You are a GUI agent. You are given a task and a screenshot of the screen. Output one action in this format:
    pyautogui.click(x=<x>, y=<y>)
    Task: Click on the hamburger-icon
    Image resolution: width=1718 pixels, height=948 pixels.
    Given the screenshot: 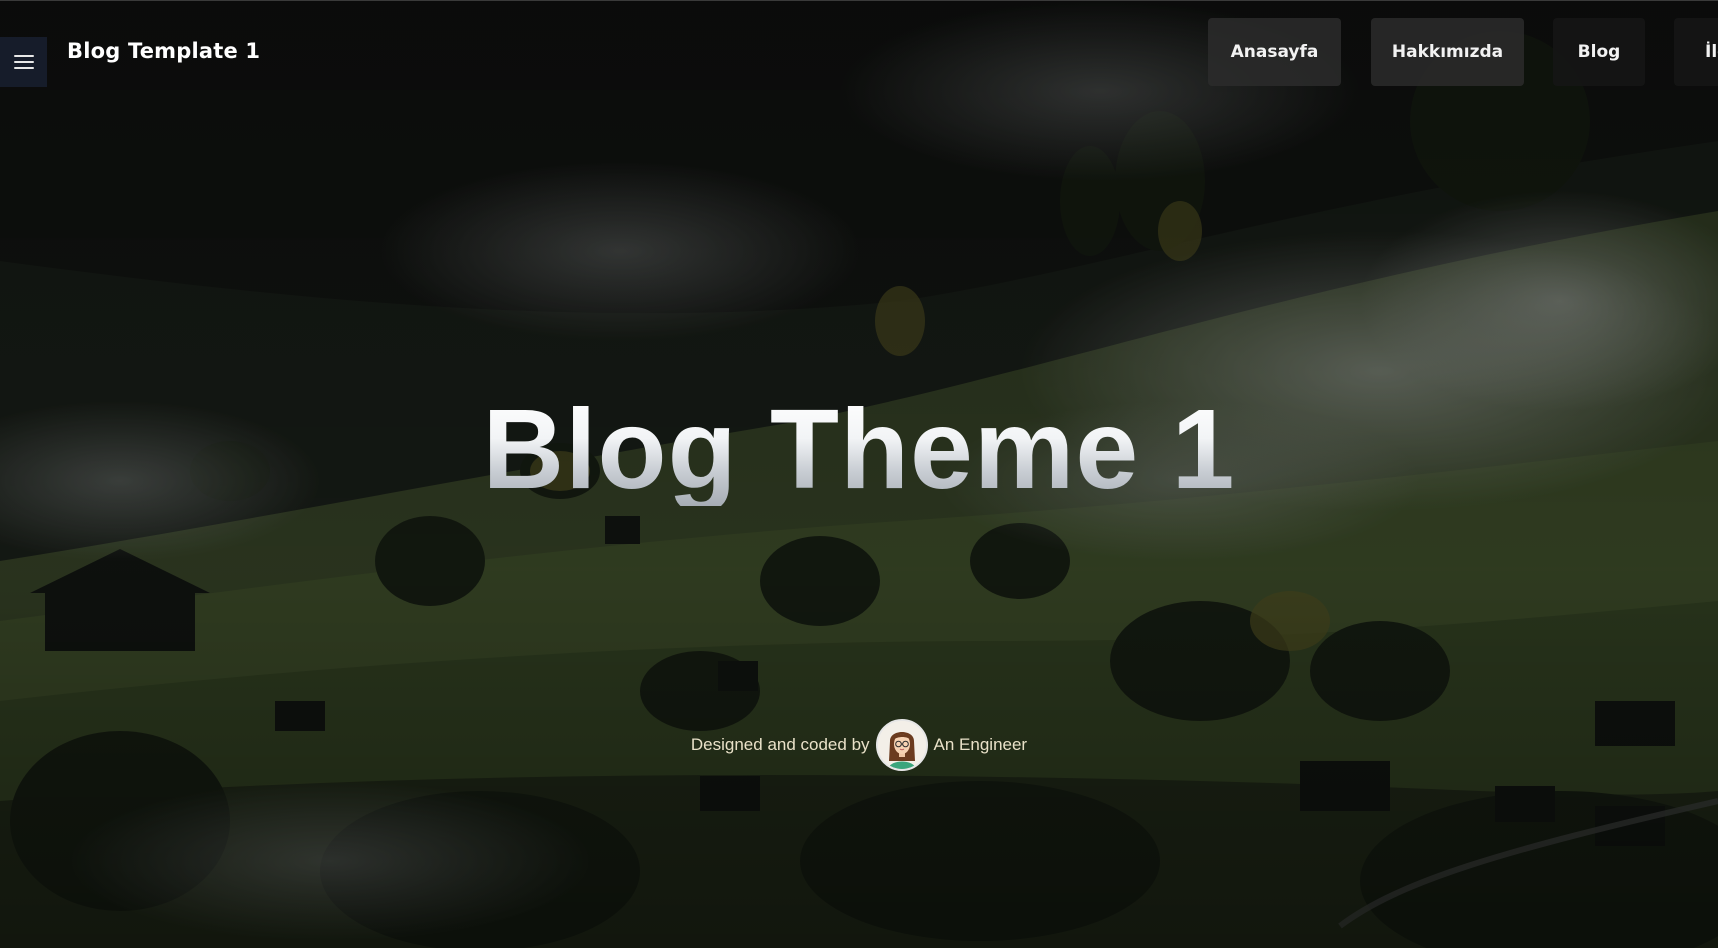 What is the action you would take?
    pyautogui.click(x=23, y=62)
    